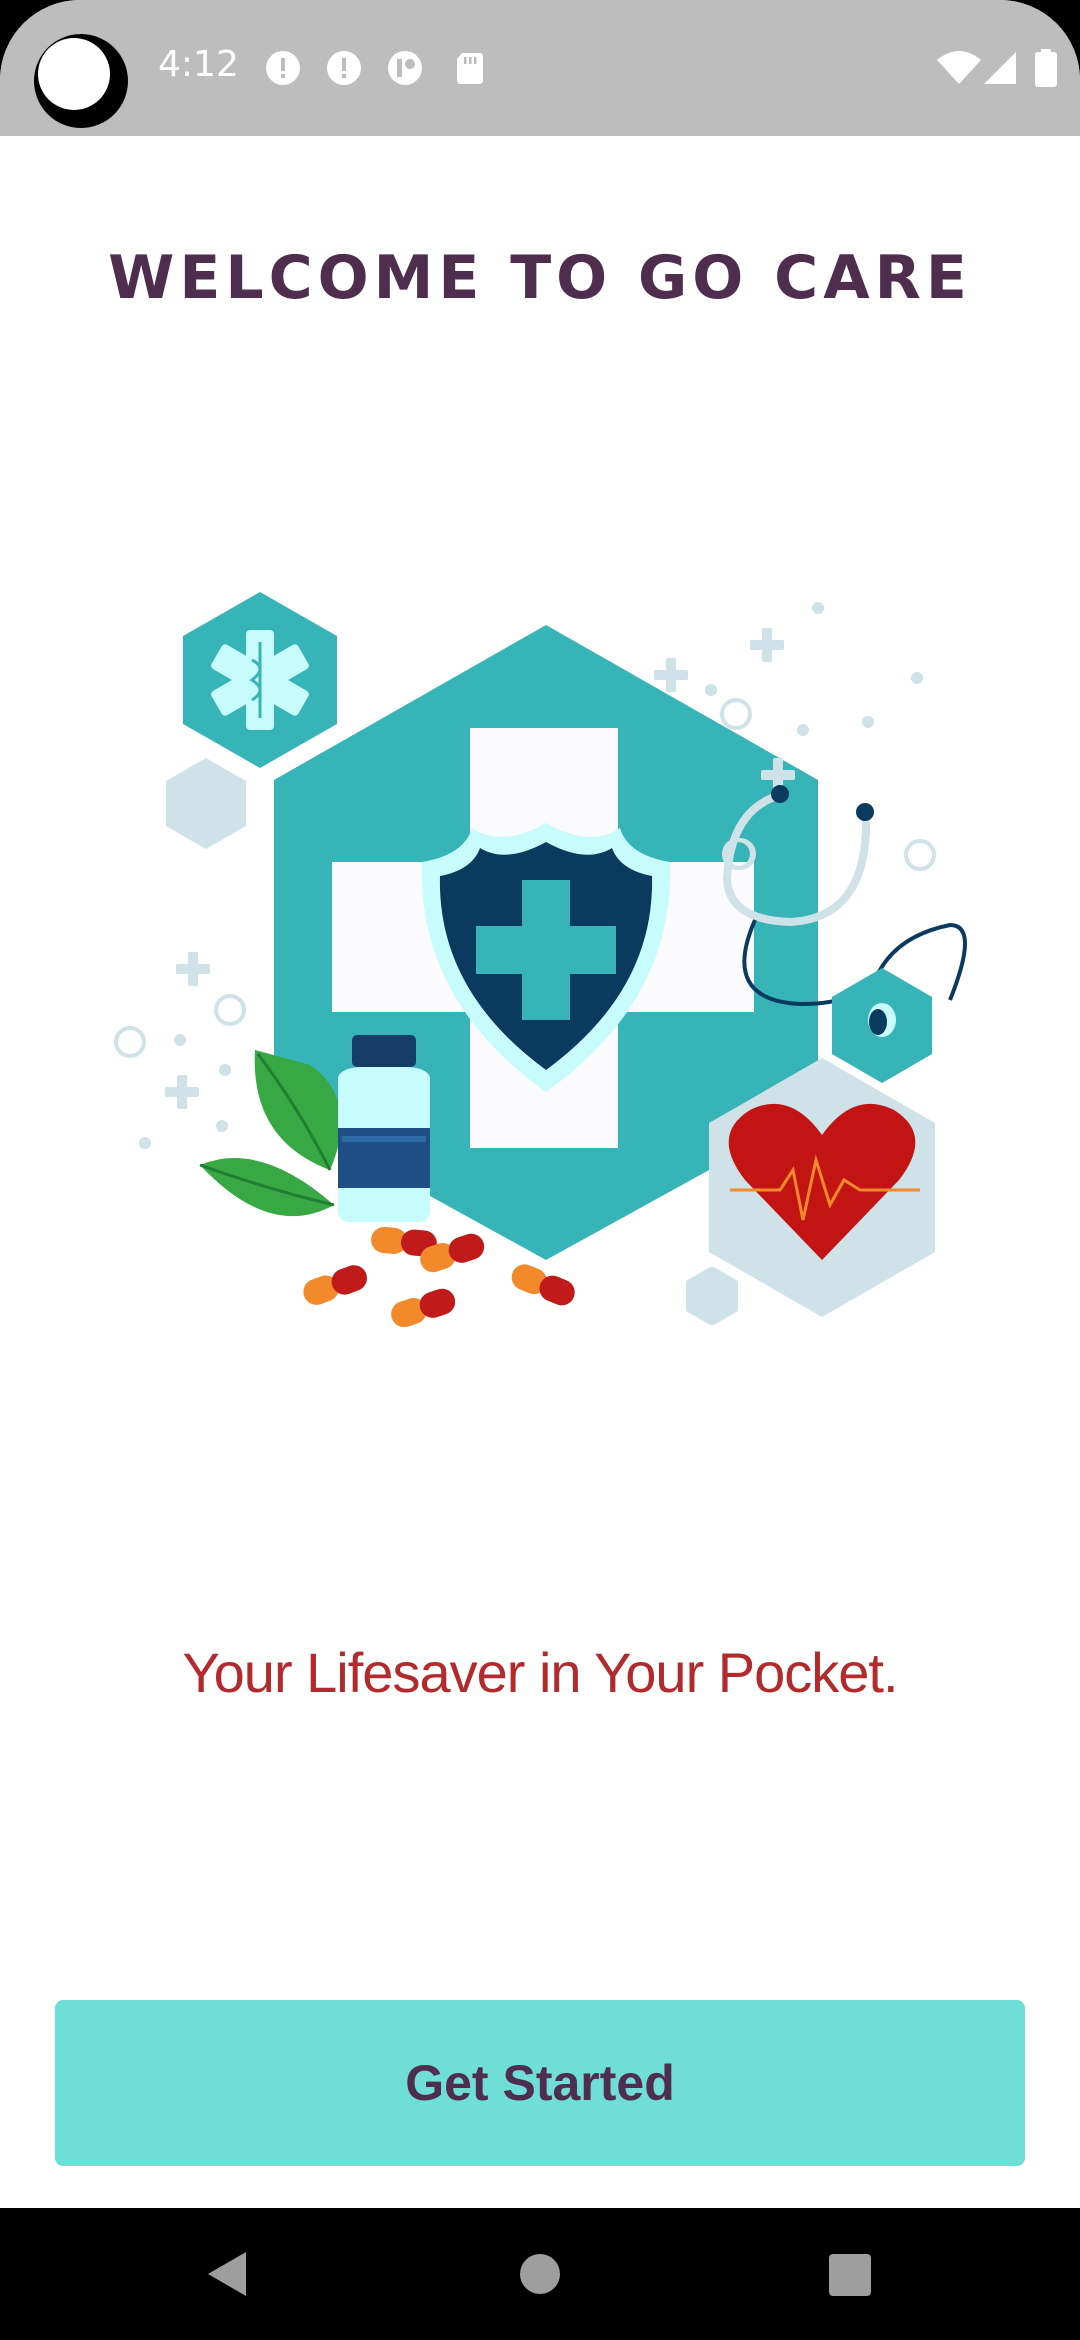 The height and width of the screenshot is (2340, 1080). What do you see at coordinates (540, 68) in the screenshot?
I see `status-bar: 4:12` at bounding box center [540, 68].